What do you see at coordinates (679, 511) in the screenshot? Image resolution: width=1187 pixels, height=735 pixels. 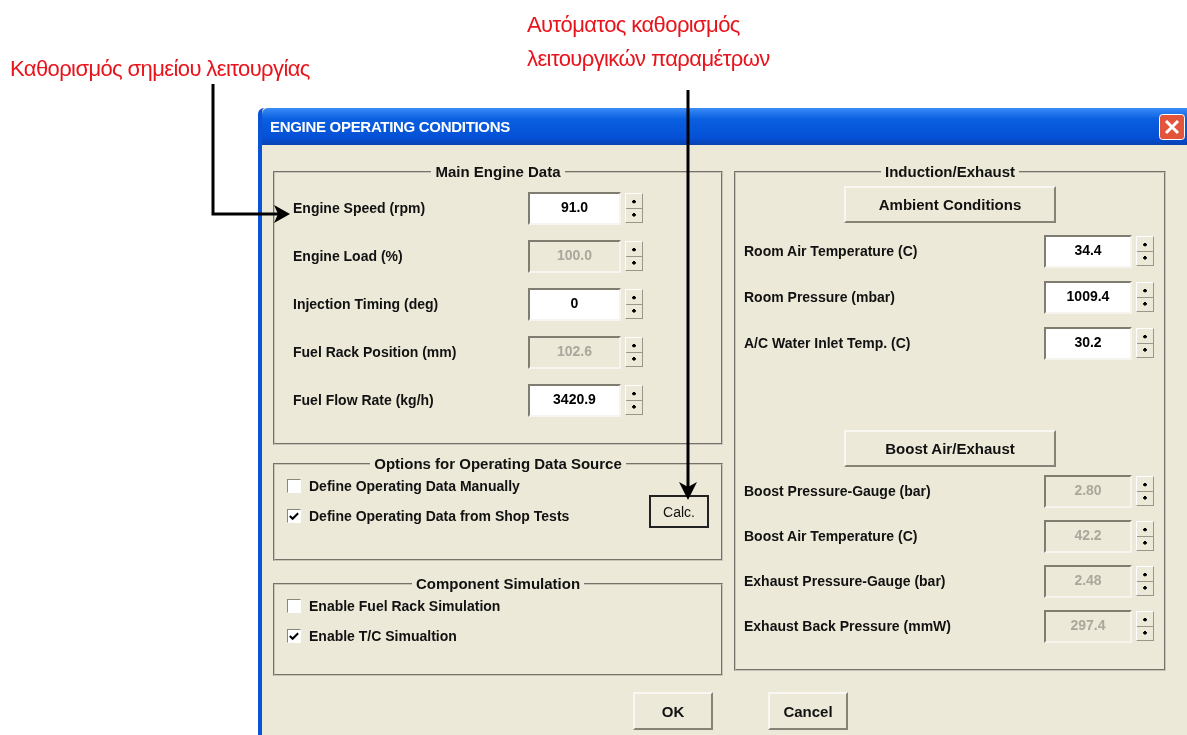 I see `calc-button: Calc.` at bounding box center [679, 511].